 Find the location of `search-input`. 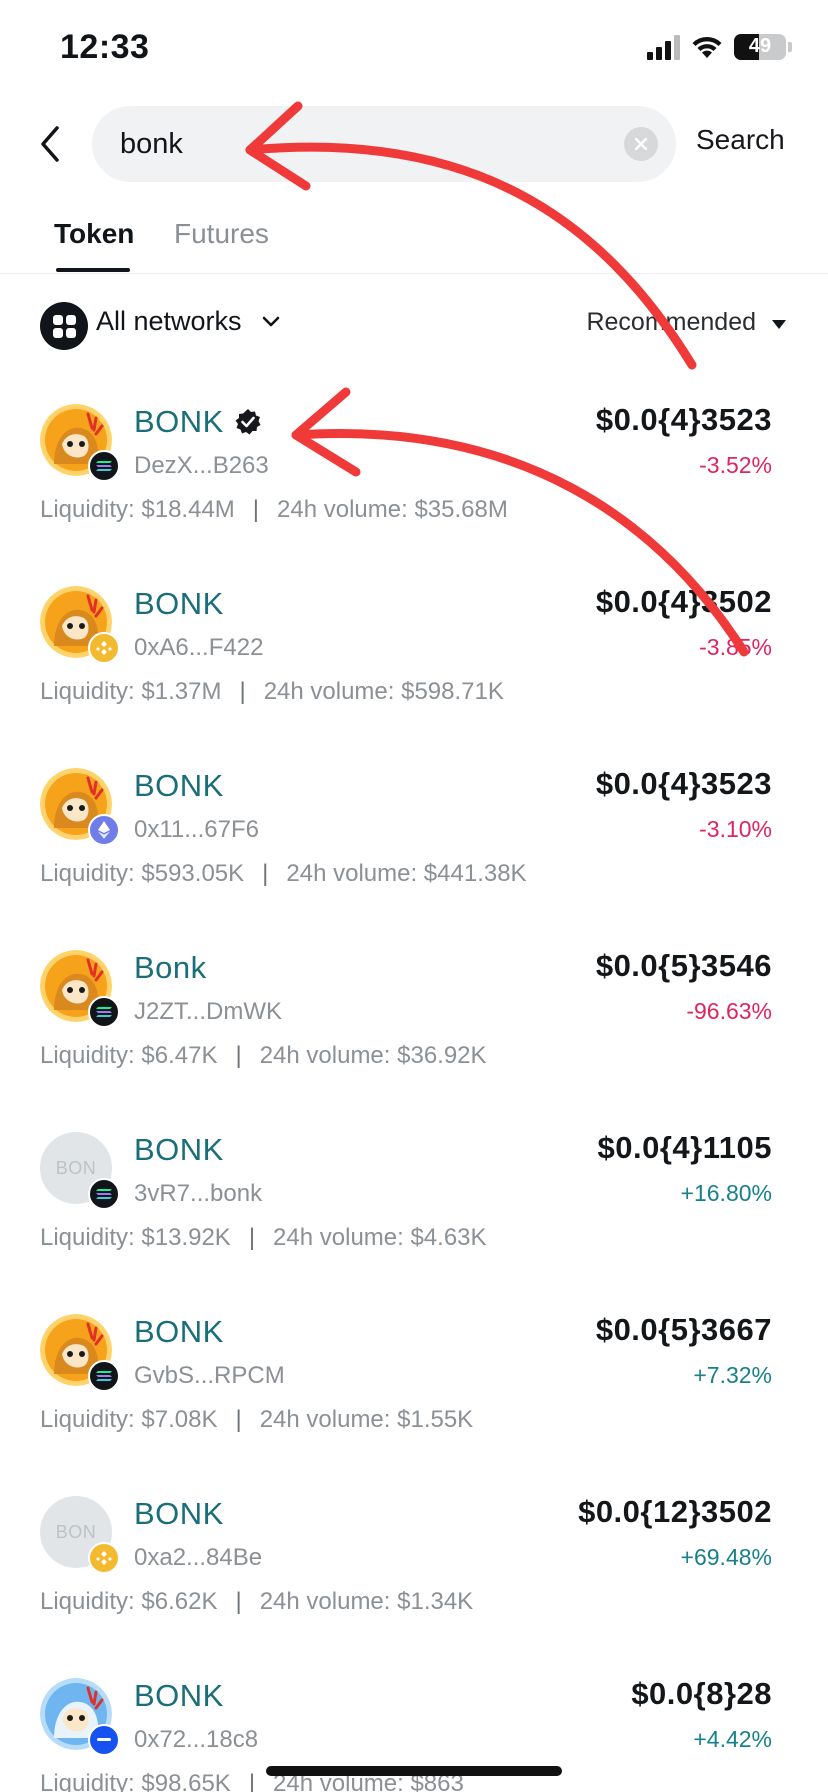

search-input is located at coordinates (360, 144).